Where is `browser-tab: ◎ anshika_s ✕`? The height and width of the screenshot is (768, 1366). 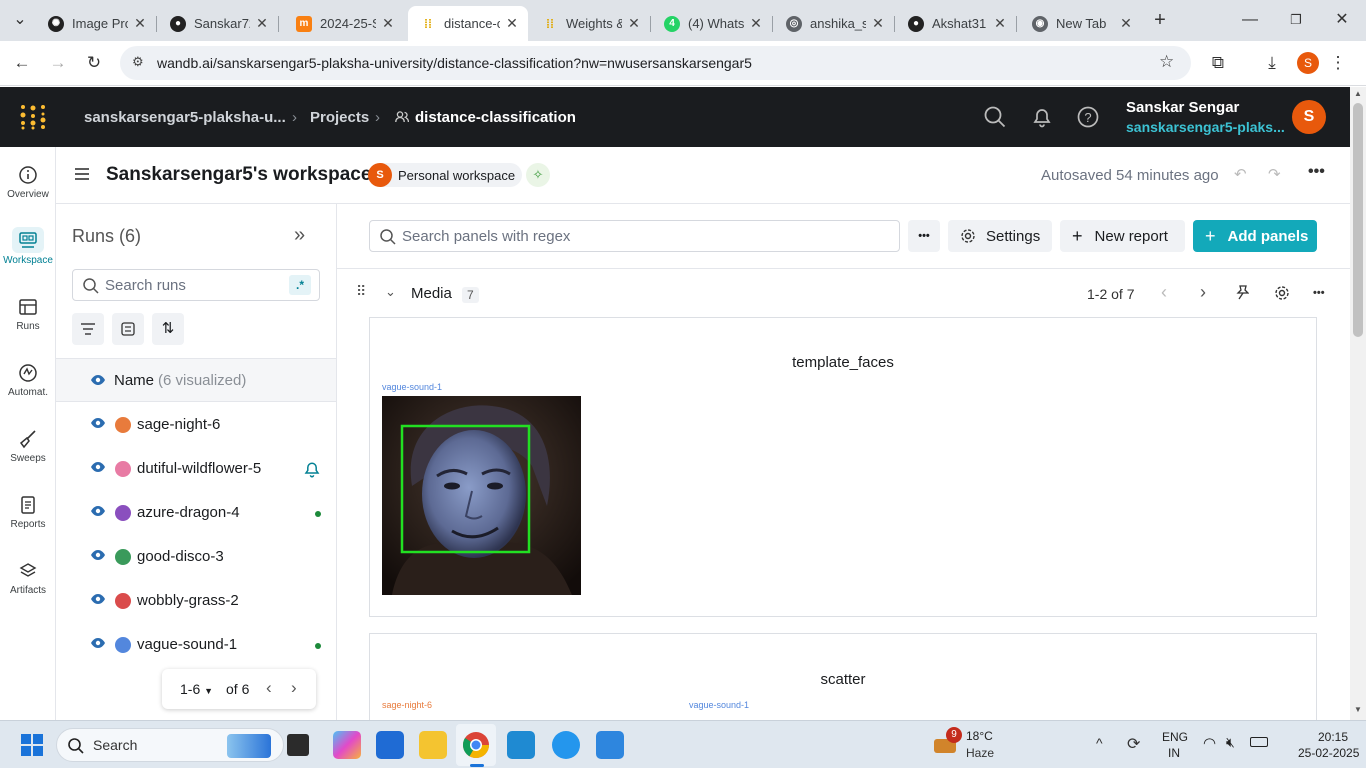
browser-tab: ◎ anshika_s ✕ is located at coordinates (834, 23).